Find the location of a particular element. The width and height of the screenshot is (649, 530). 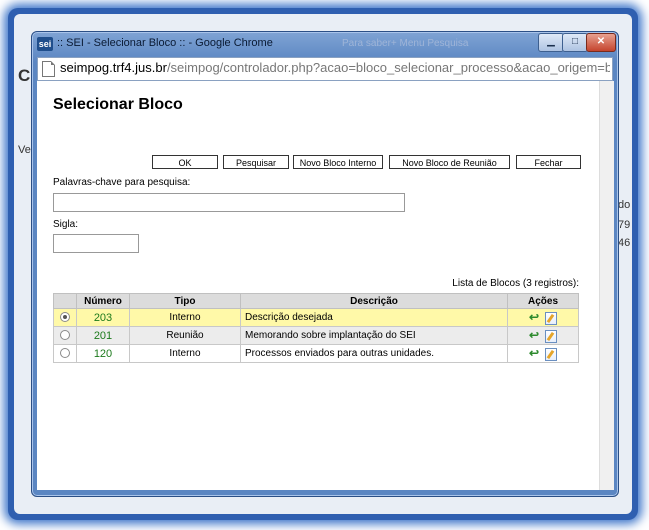

background-text: C is located at coordinates (24, 75).